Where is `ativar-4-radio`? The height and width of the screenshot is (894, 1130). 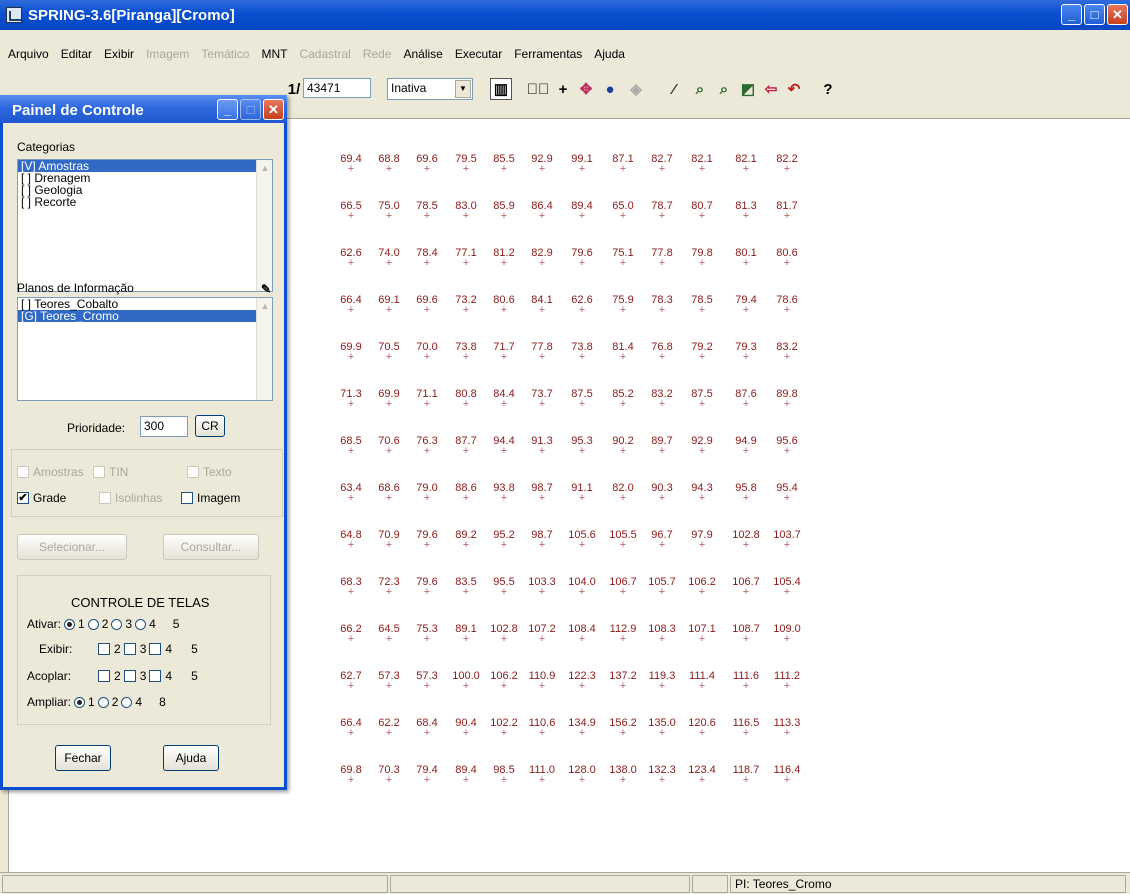
ativar-4-radio is located at coordinates (141, 624).